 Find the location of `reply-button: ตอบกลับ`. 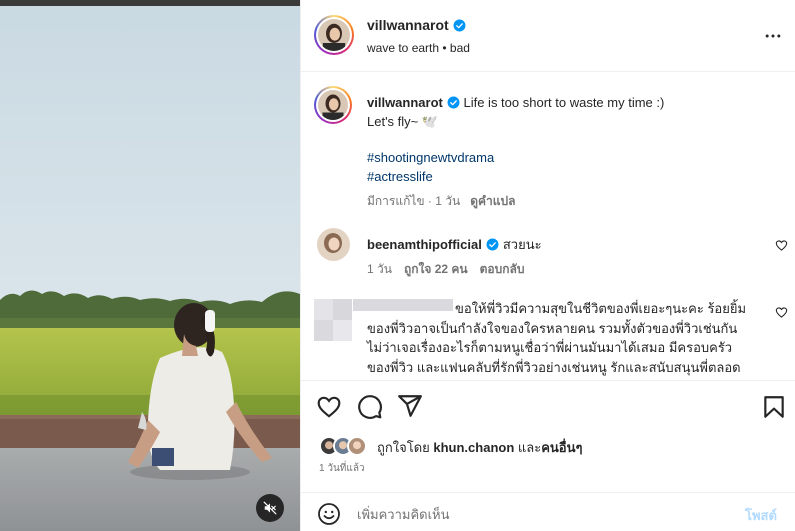

reply-button: ตอบกลับ is located at coordinates (502, 269).